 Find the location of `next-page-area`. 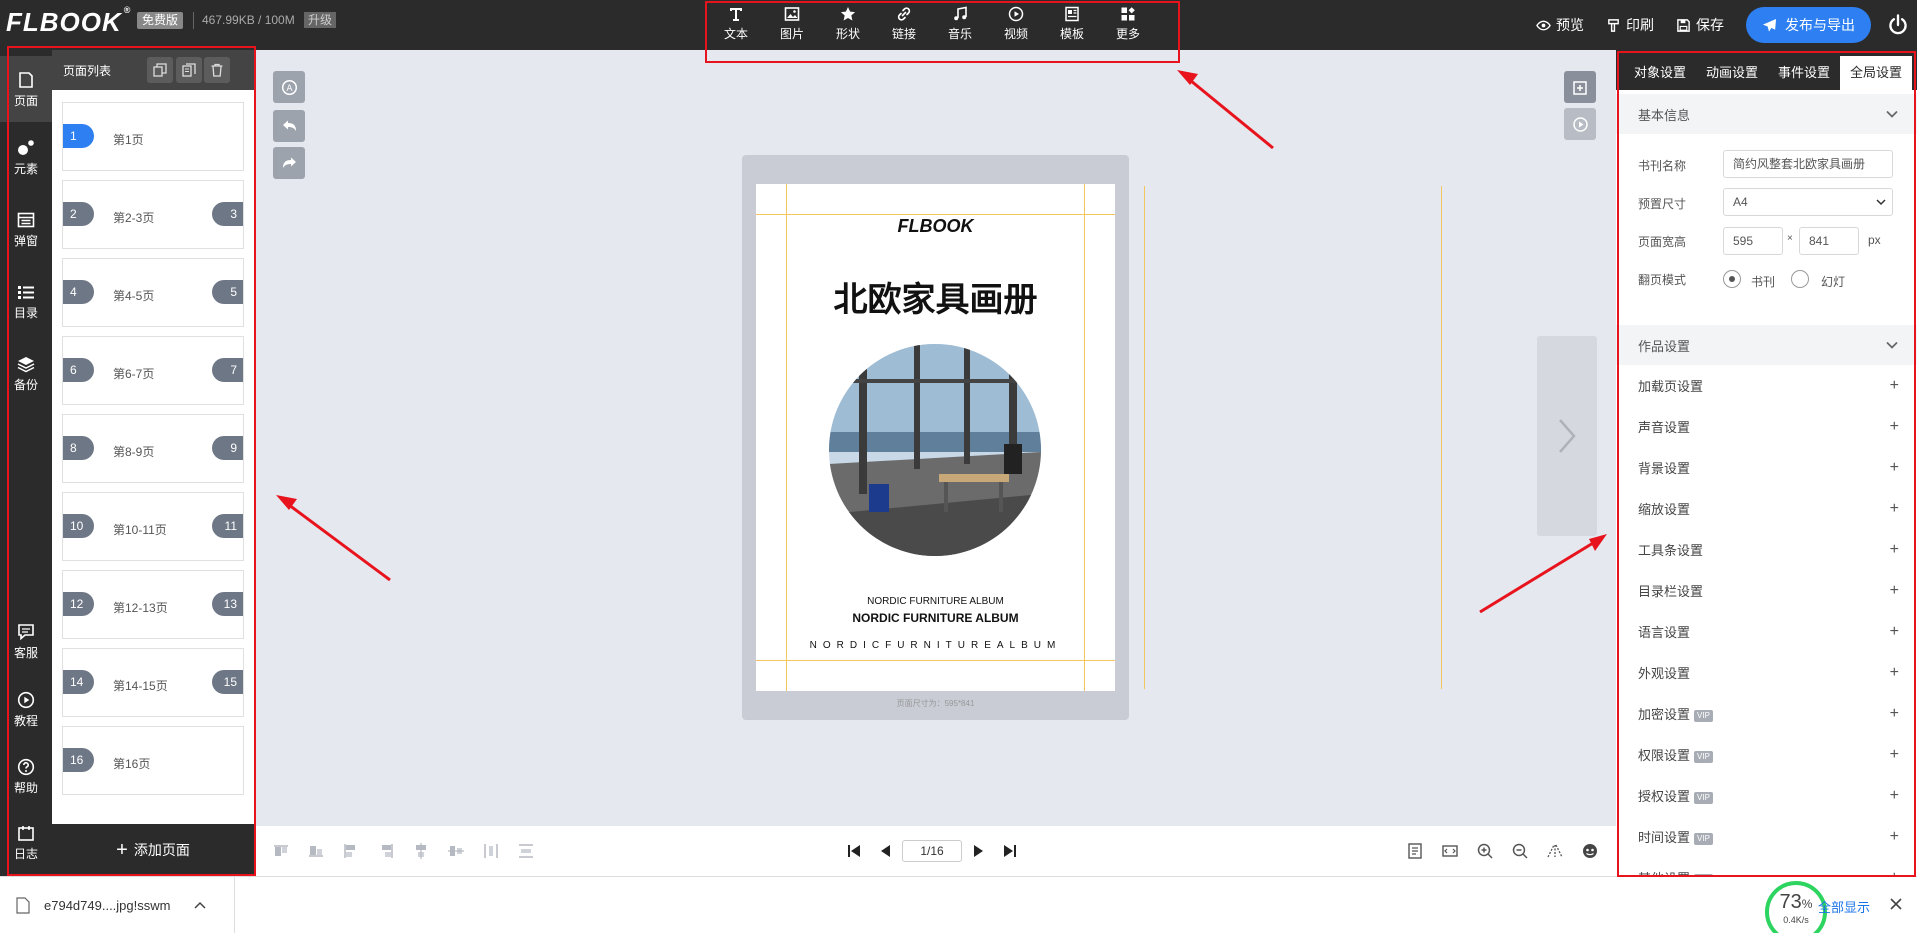

next-page-area is located at coordinates (1567, 436).